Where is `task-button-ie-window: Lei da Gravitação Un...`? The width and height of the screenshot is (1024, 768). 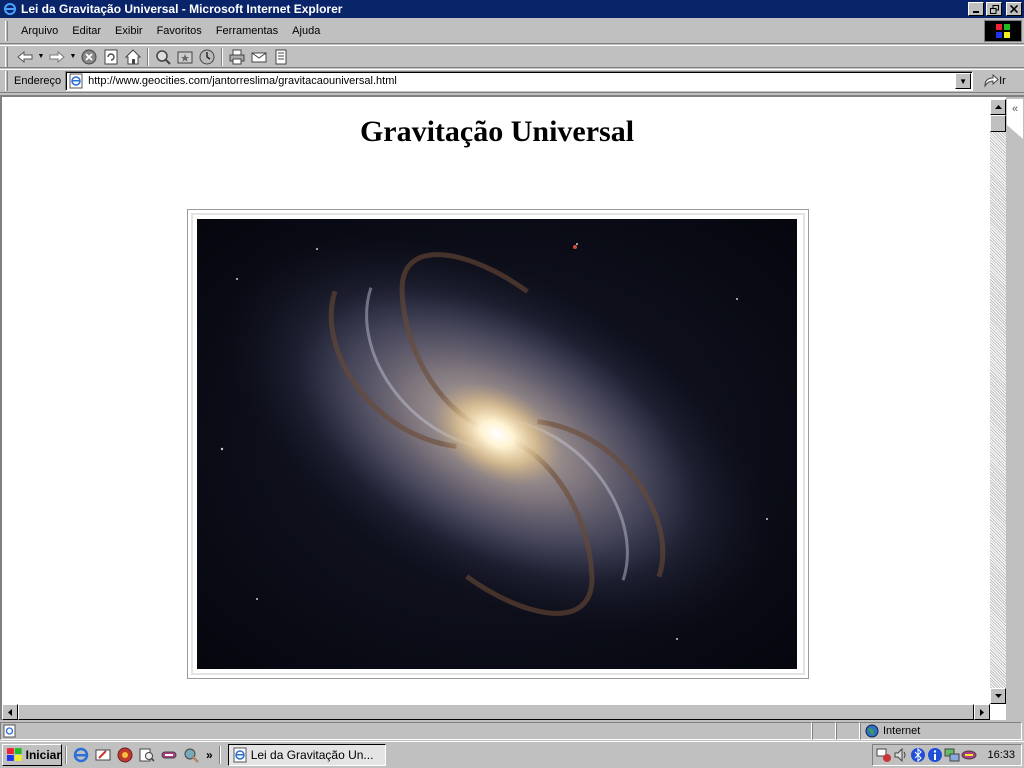
task-button-ie-window: Lei da Gravitação Un... is located at coordinates (306, 755).